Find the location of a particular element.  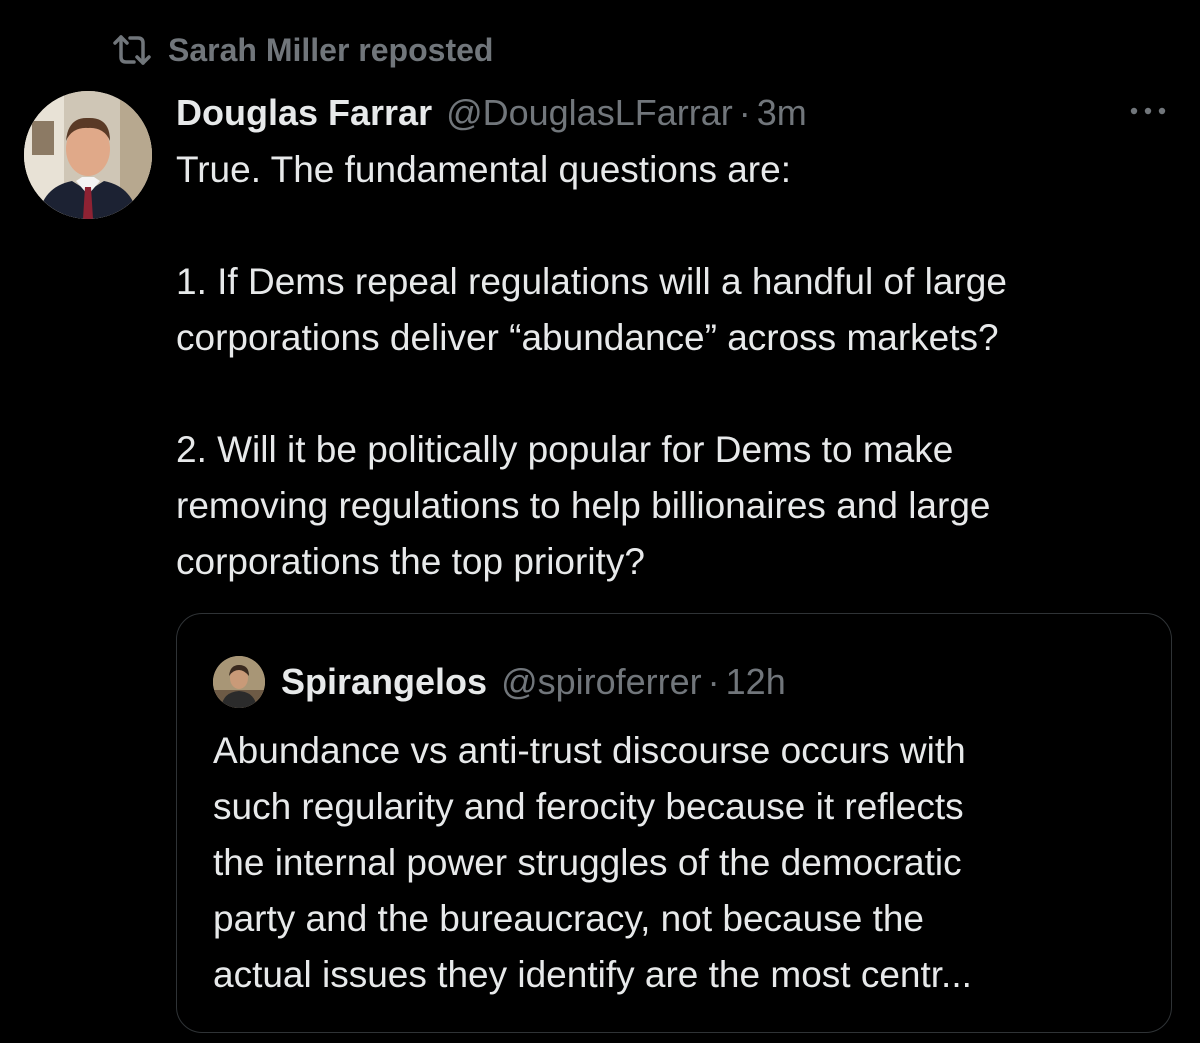

post-timestamp: 3m is located at coordinates (782, 113).